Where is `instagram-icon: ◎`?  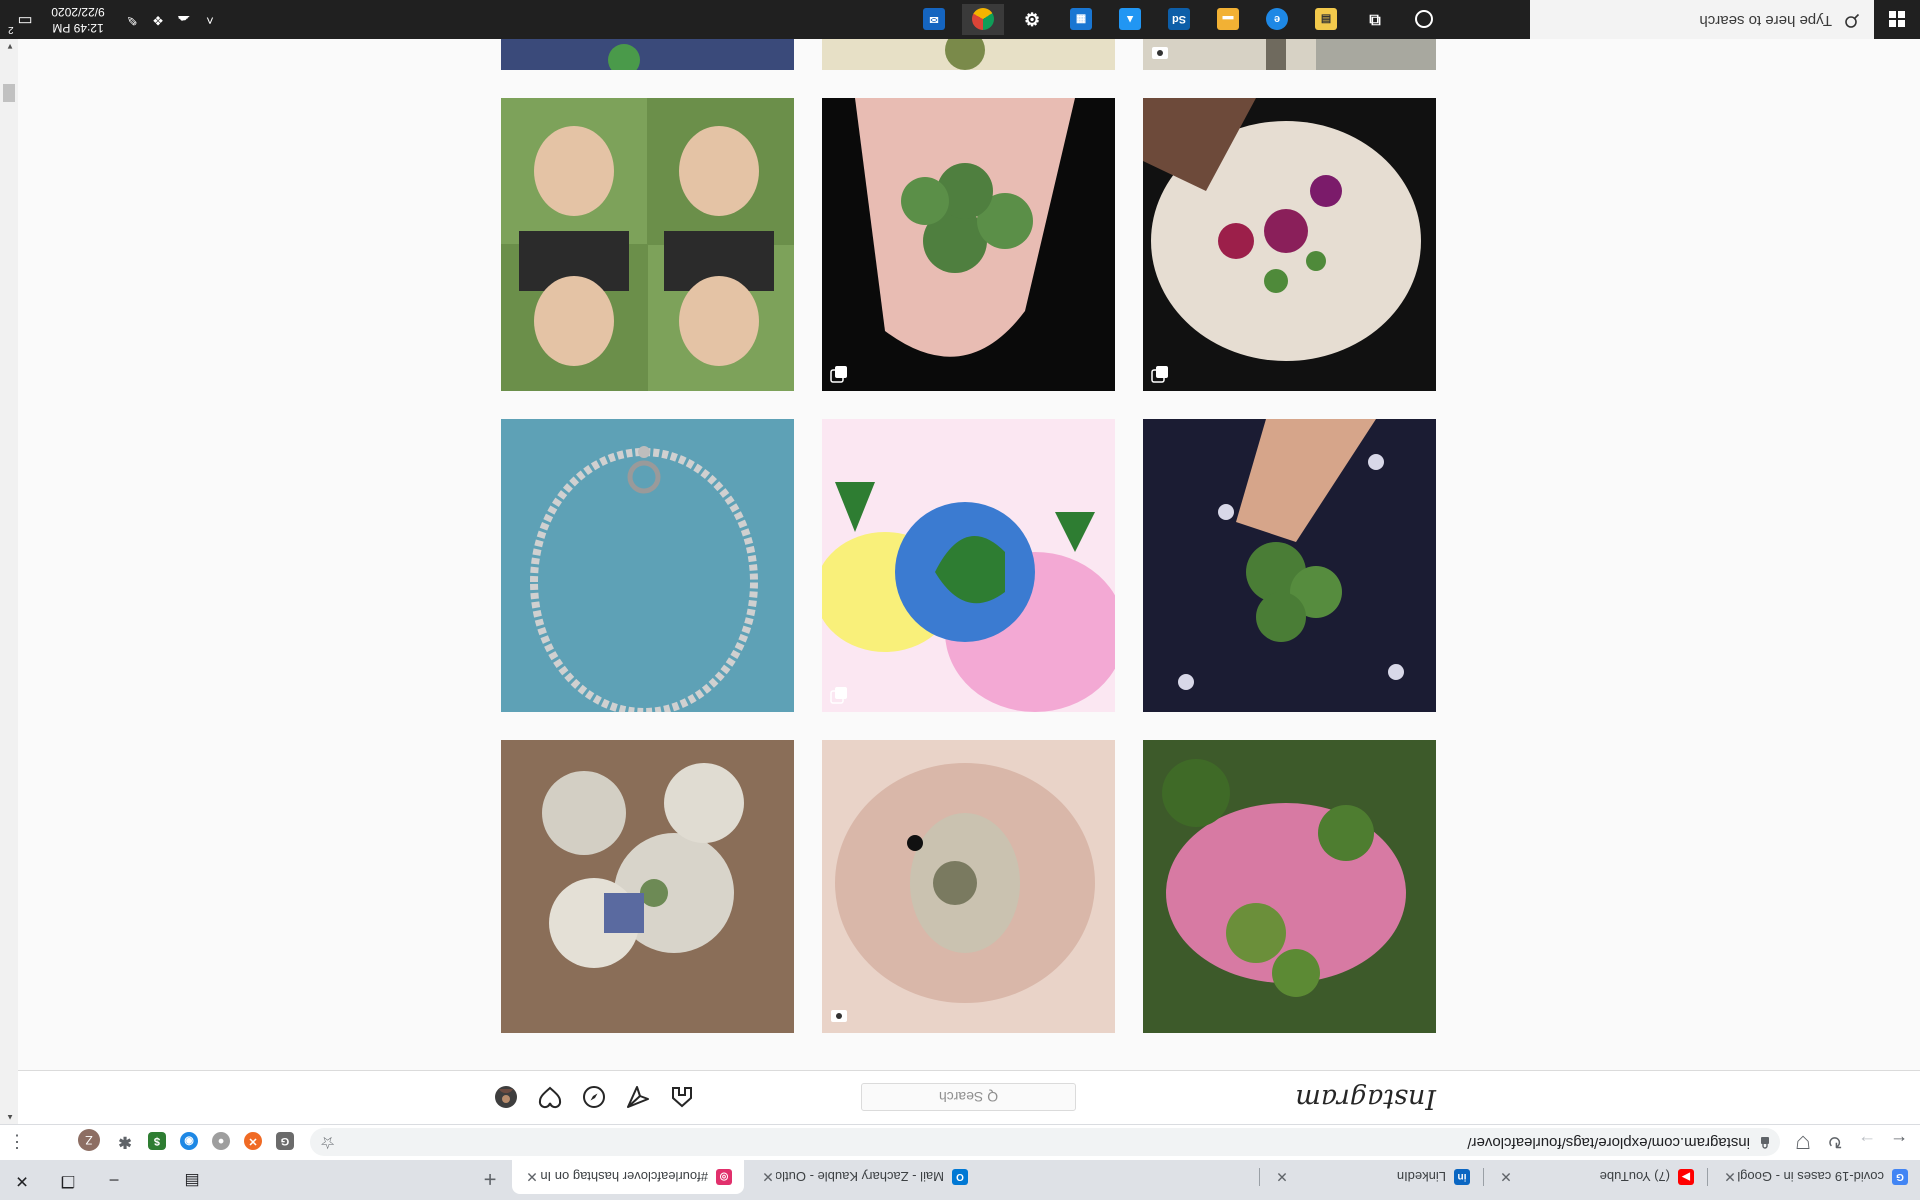
instagram-icon: ◎ is located at coordinates (724, 1177).